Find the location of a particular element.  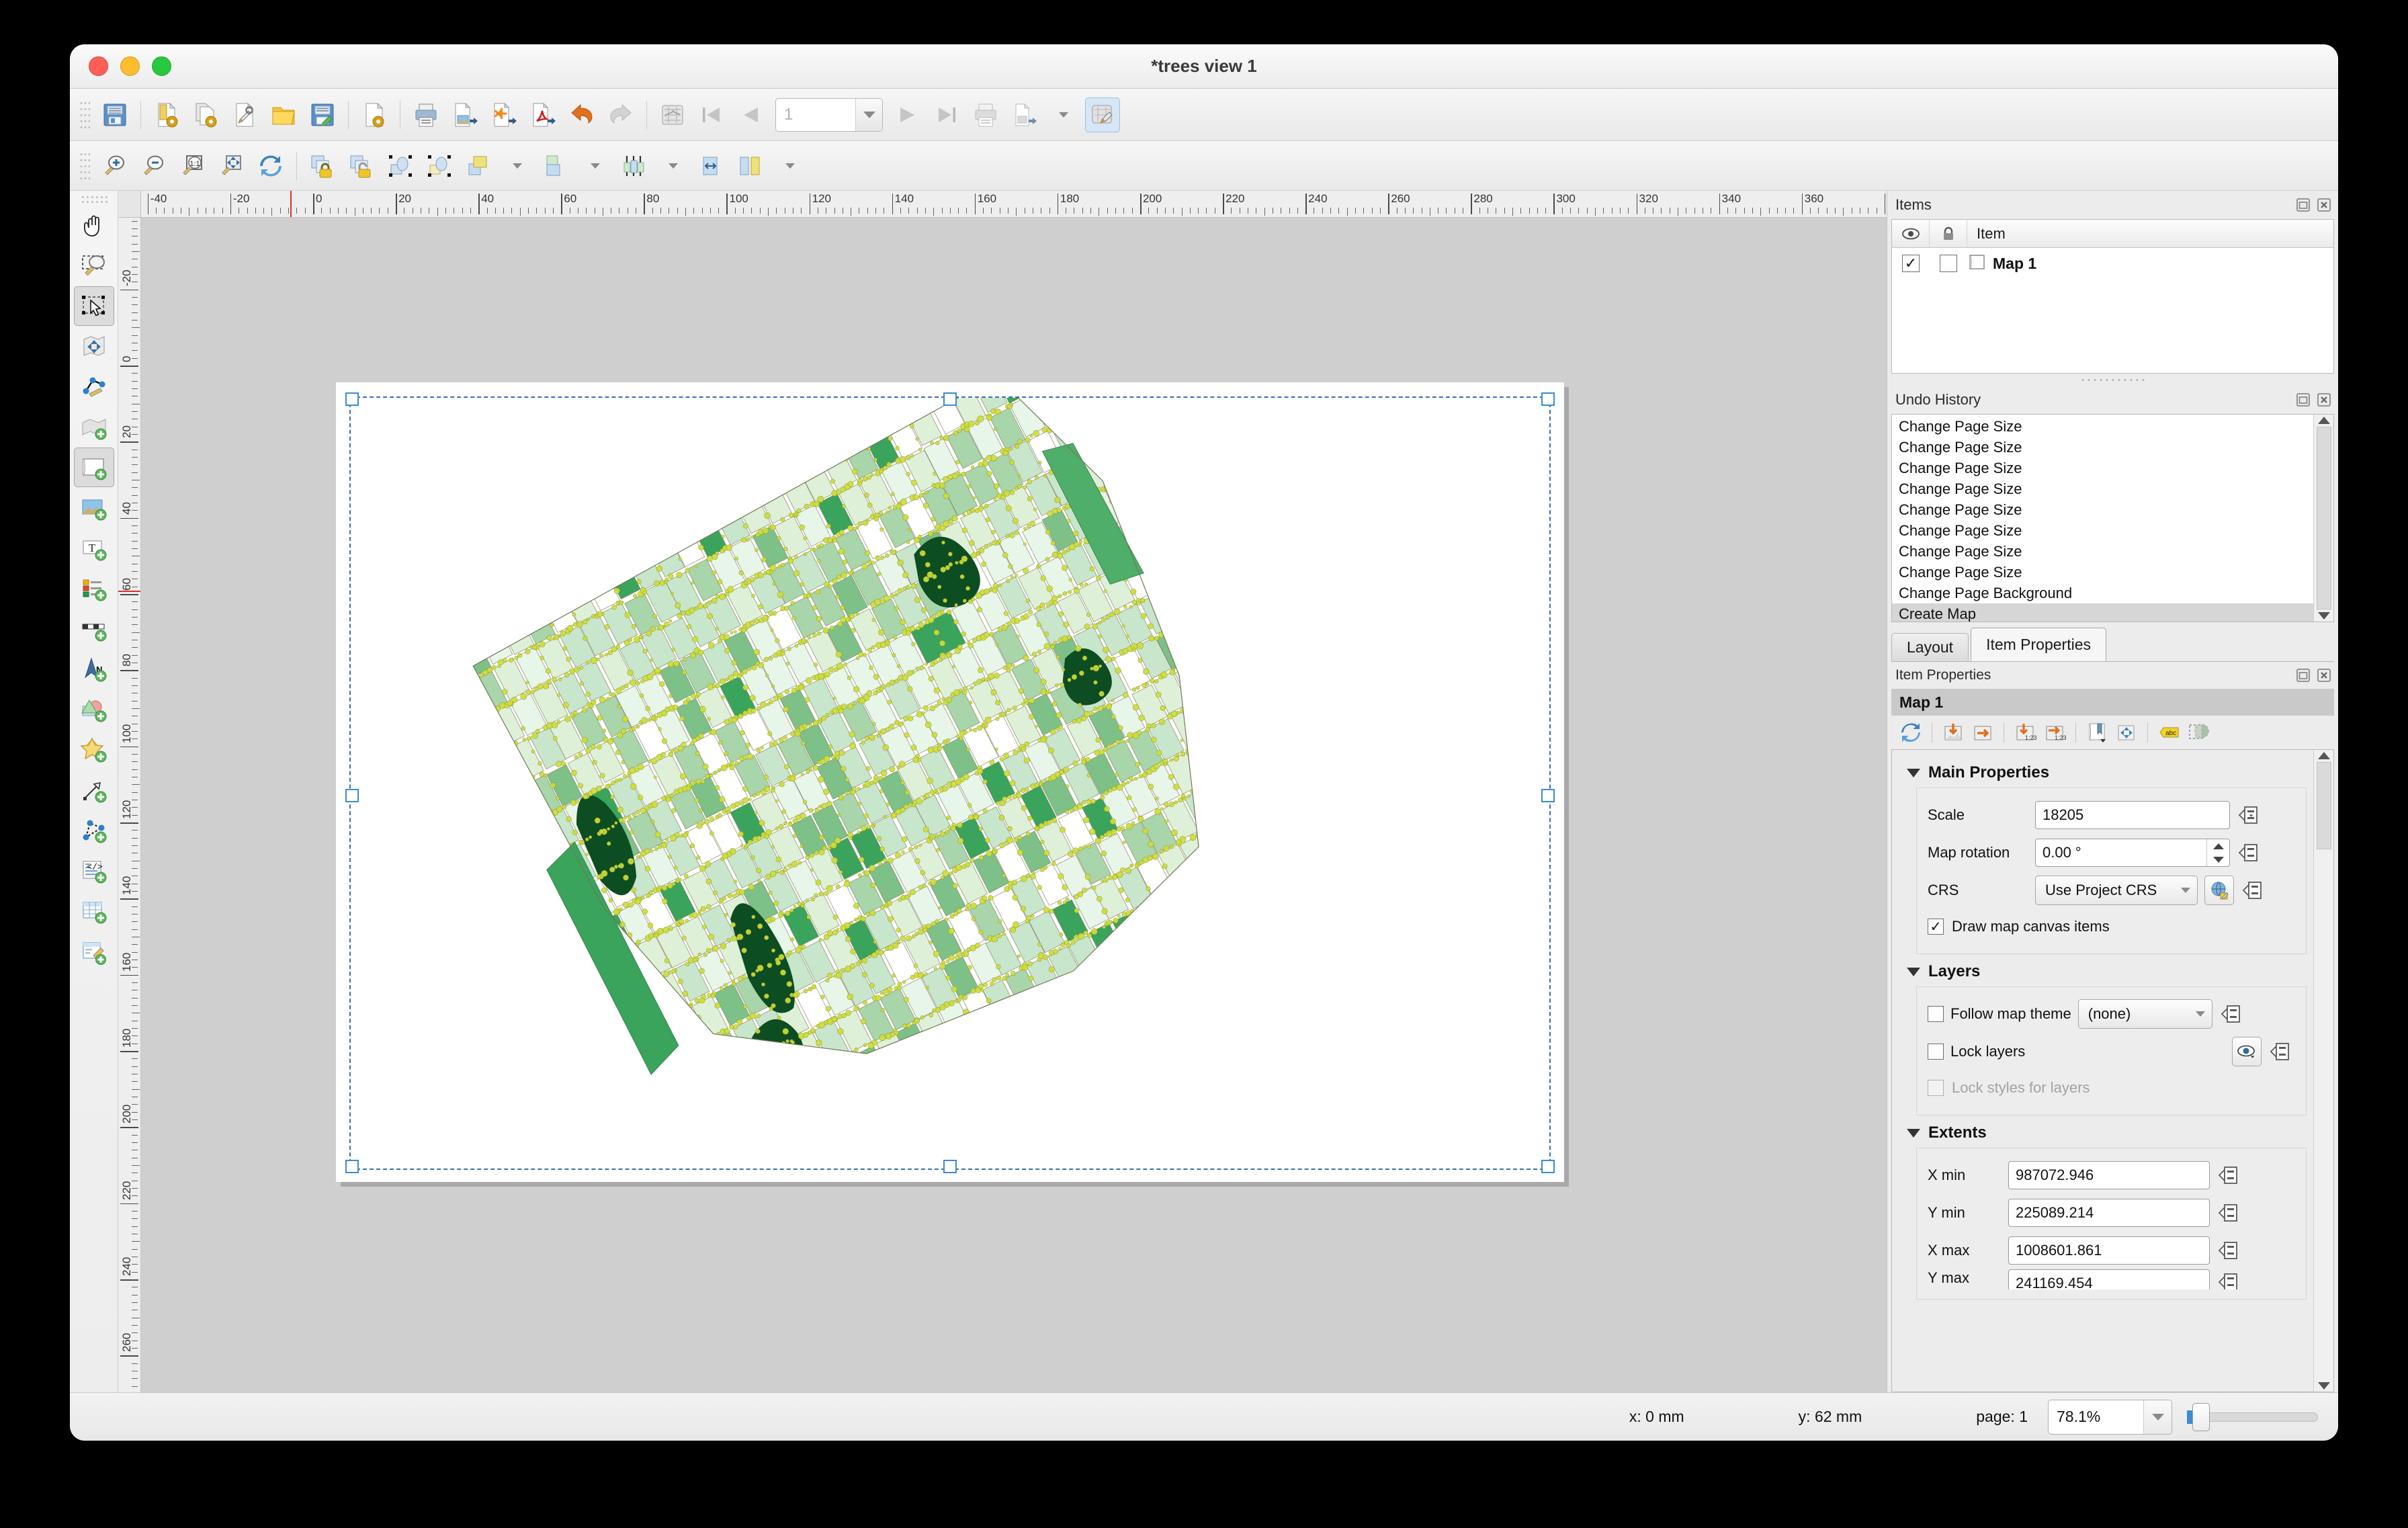

y-min-input: 225089.214 is located at coordinates (2109, 1213).